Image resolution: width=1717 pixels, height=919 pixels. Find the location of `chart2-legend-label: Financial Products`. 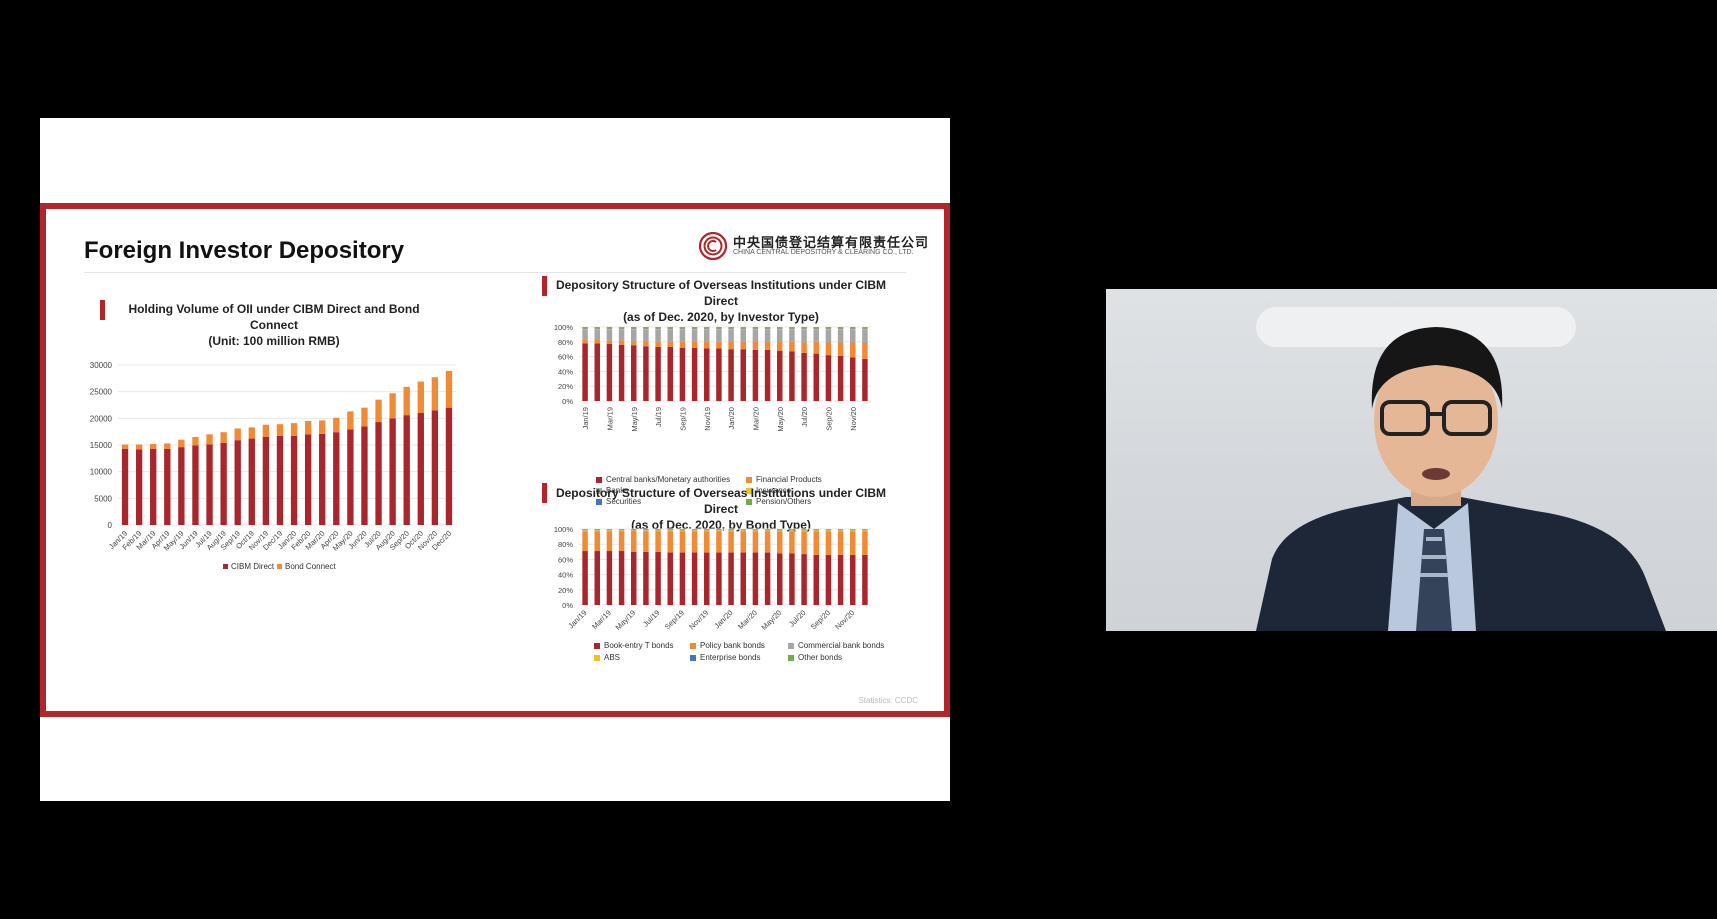

chart2-legend-label: Financial Products is located at coordinates (789, 479).